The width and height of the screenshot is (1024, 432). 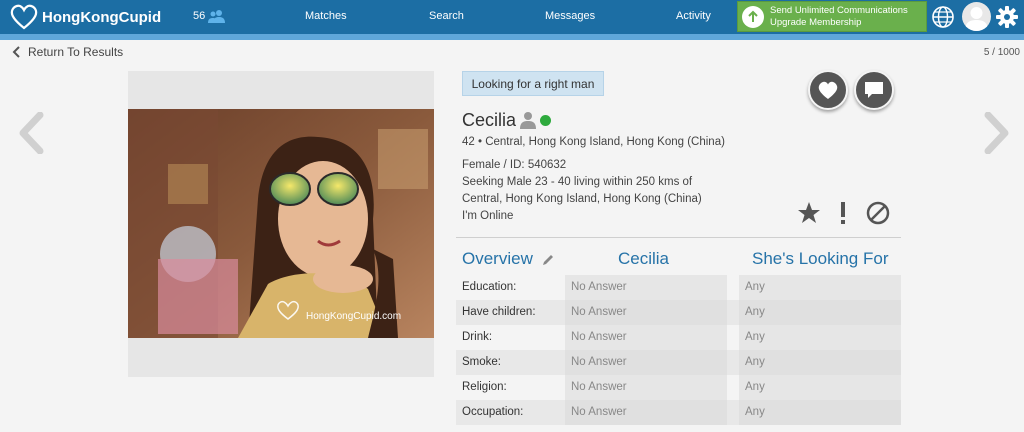 I want to click on section-divider, so click(x=678, y=237).